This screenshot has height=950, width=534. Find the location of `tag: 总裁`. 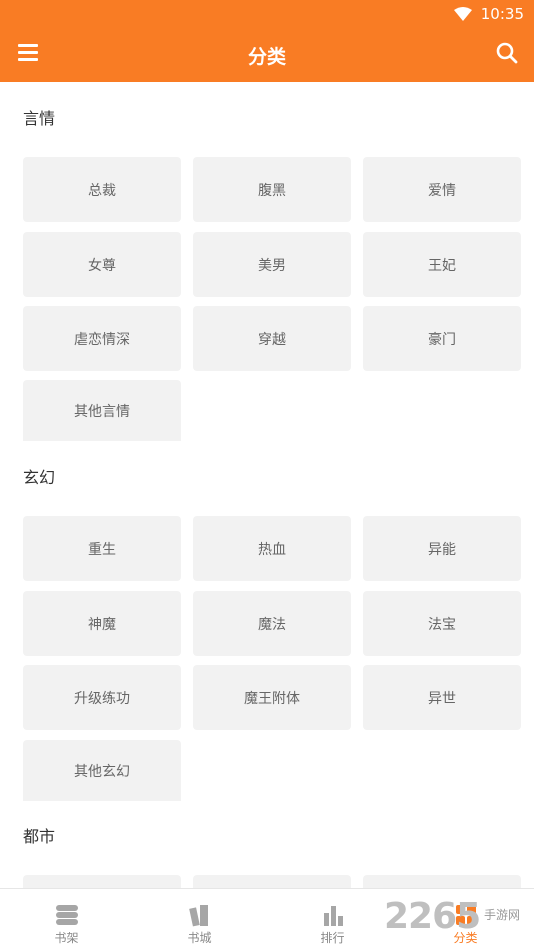

tag: 总裁 is located at coordinates (102, 189).